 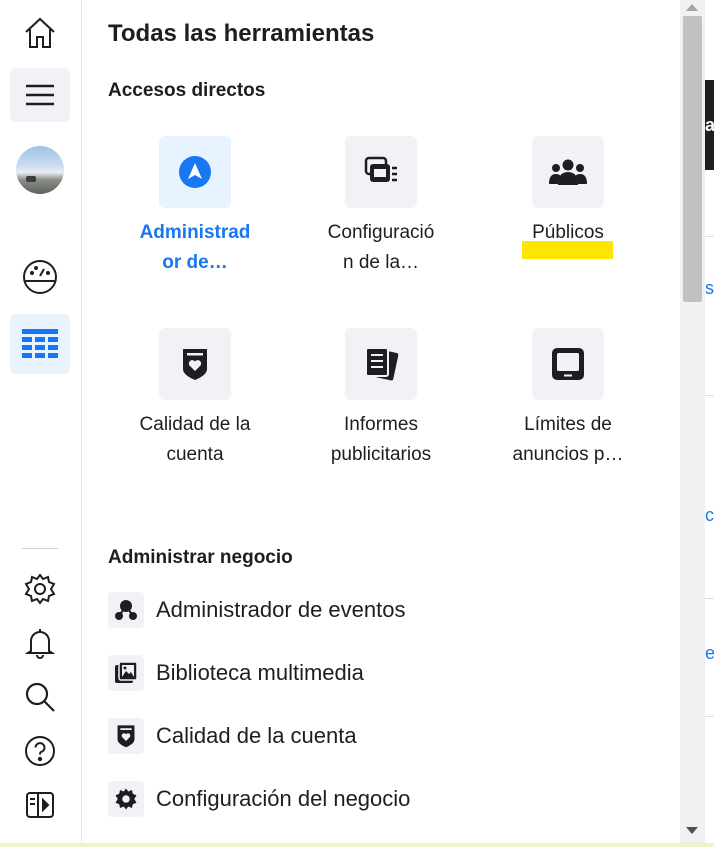 I want to click on audiences-people-icon, so click(x=568, y=172).